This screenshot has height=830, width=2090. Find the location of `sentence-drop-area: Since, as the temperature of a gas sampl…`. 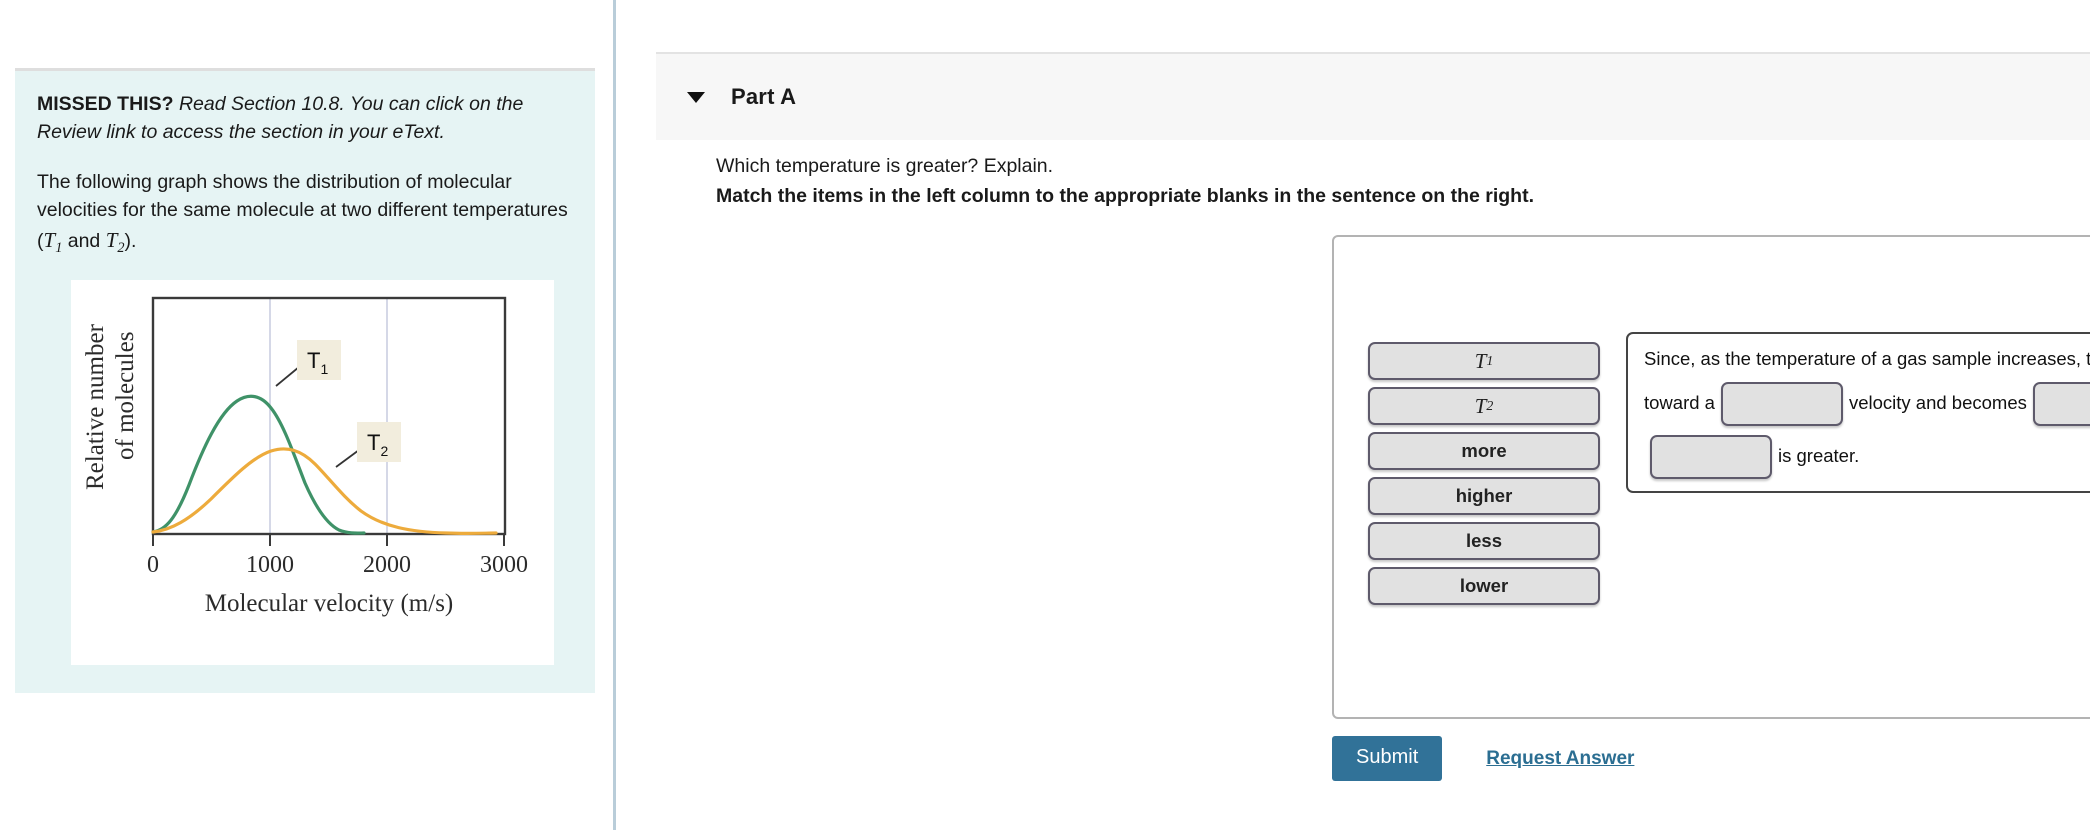

sentence-drop-area: Since, as the temperature of a gas sampl… is located at coordinates (1858, 413).